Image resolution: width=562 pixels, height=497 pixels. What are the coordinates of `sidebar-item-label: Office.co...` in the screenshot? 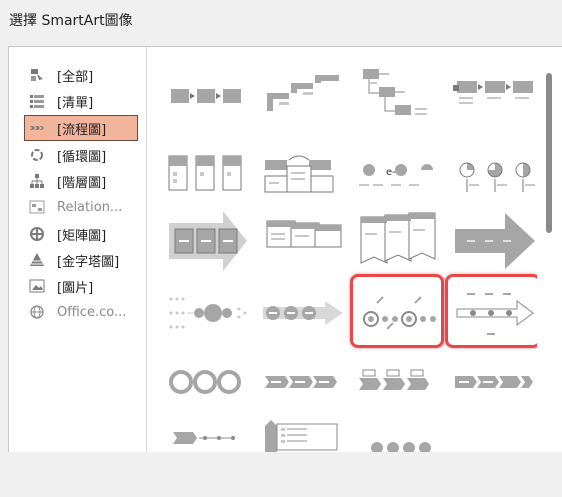 It's located at (92, 312).